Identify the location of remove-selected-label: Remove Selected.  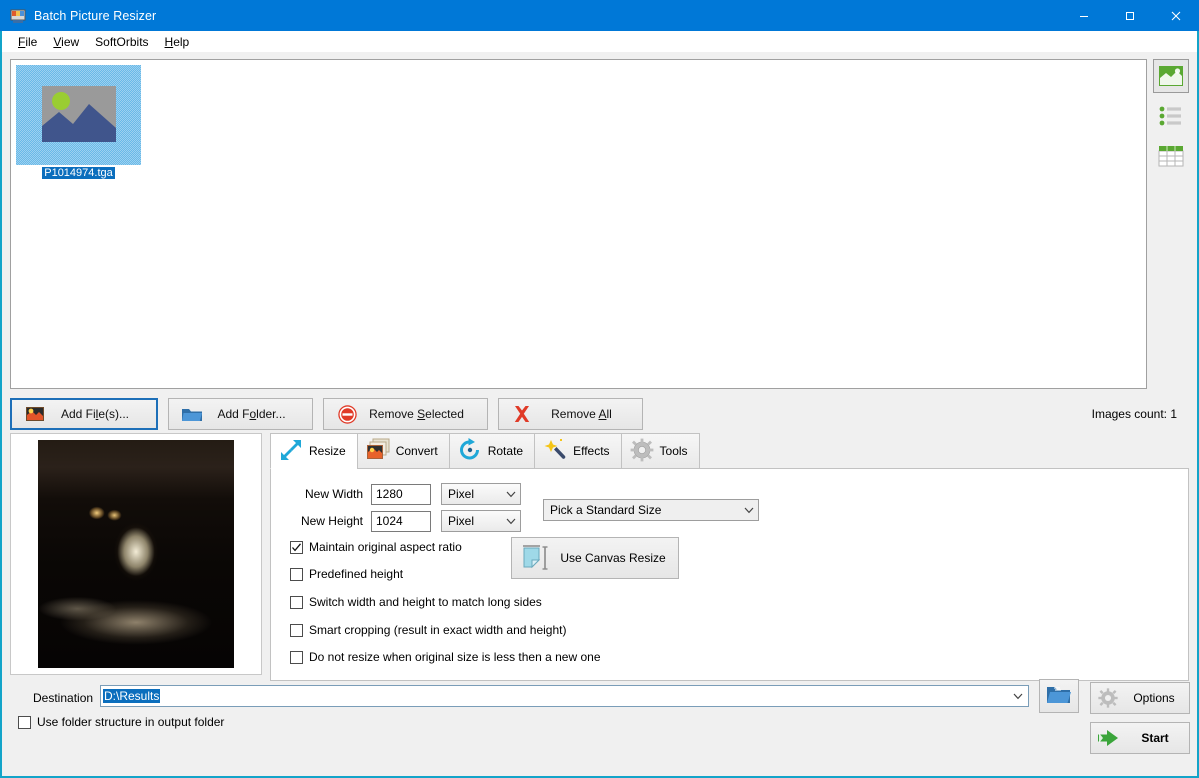
(416, 414).